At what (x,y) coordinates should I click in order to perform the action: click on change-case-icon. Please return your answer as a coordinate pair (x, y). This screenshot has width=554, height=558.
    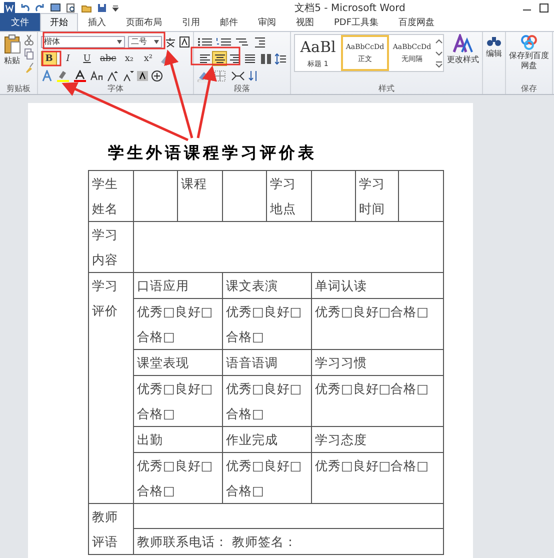
    Looking at the image, I should click on (97, 76).